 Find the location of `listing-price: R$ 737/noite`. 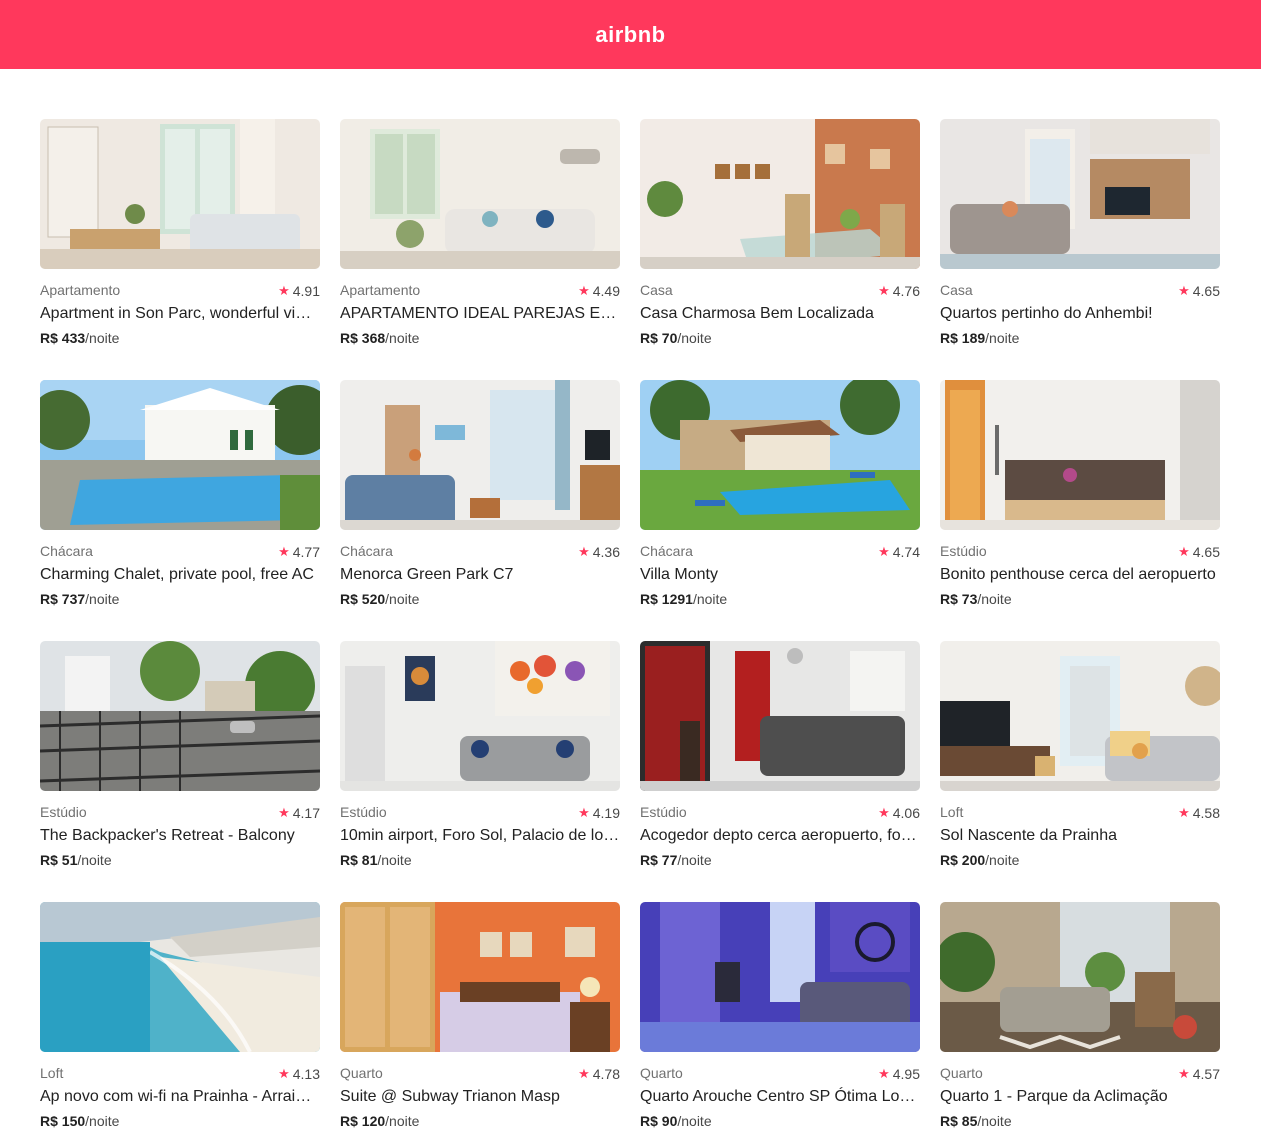

listing-price: R$ 737/noite is located at coordinates (180, 599).